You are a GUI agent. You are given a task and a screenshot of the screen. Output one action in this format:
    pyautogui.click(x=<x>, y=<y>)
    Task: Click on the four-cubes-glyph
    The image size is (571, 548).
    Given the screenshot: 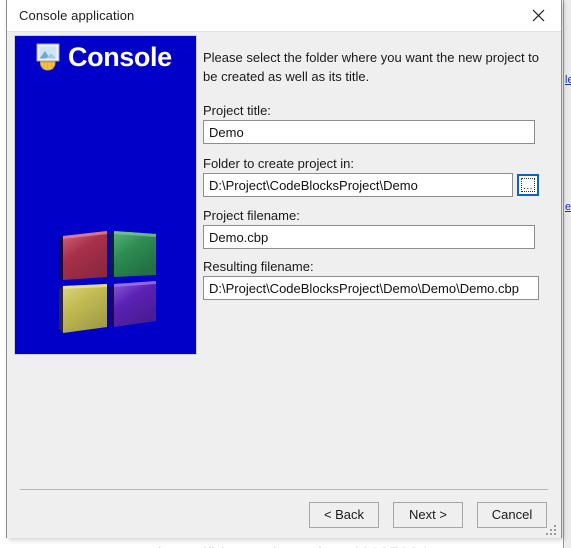 What is the action you would take?
    pyautogui.click(x=107, y=282)
    